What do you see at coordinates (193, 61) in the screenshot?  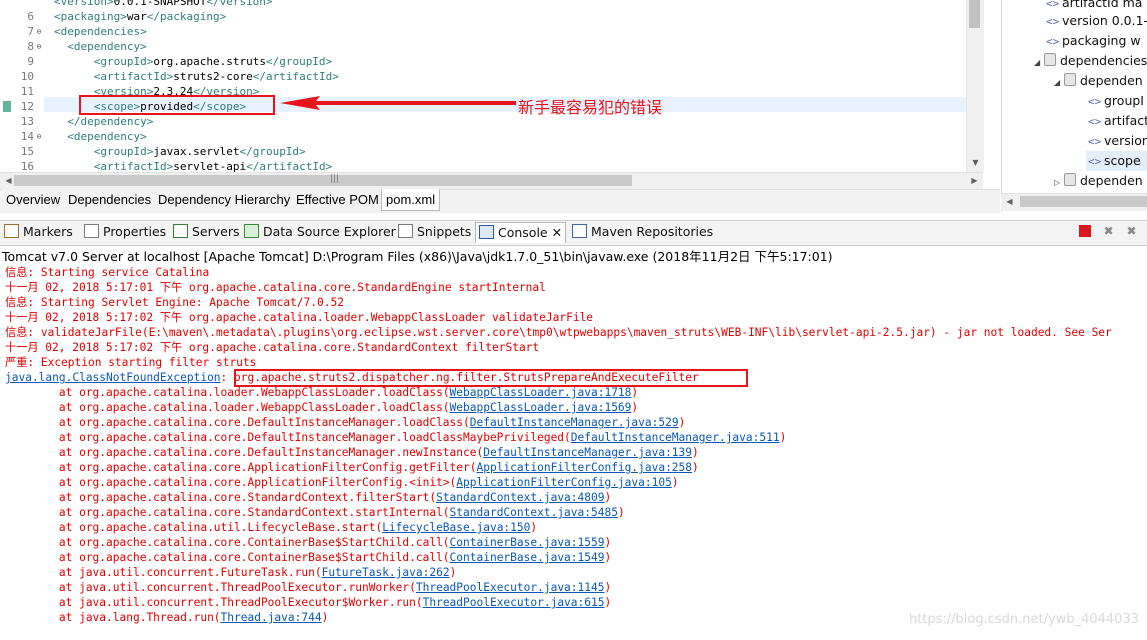 I see `code-line: <groupId>org.apache.struts</groupId>` at bounding box center [193, 61].